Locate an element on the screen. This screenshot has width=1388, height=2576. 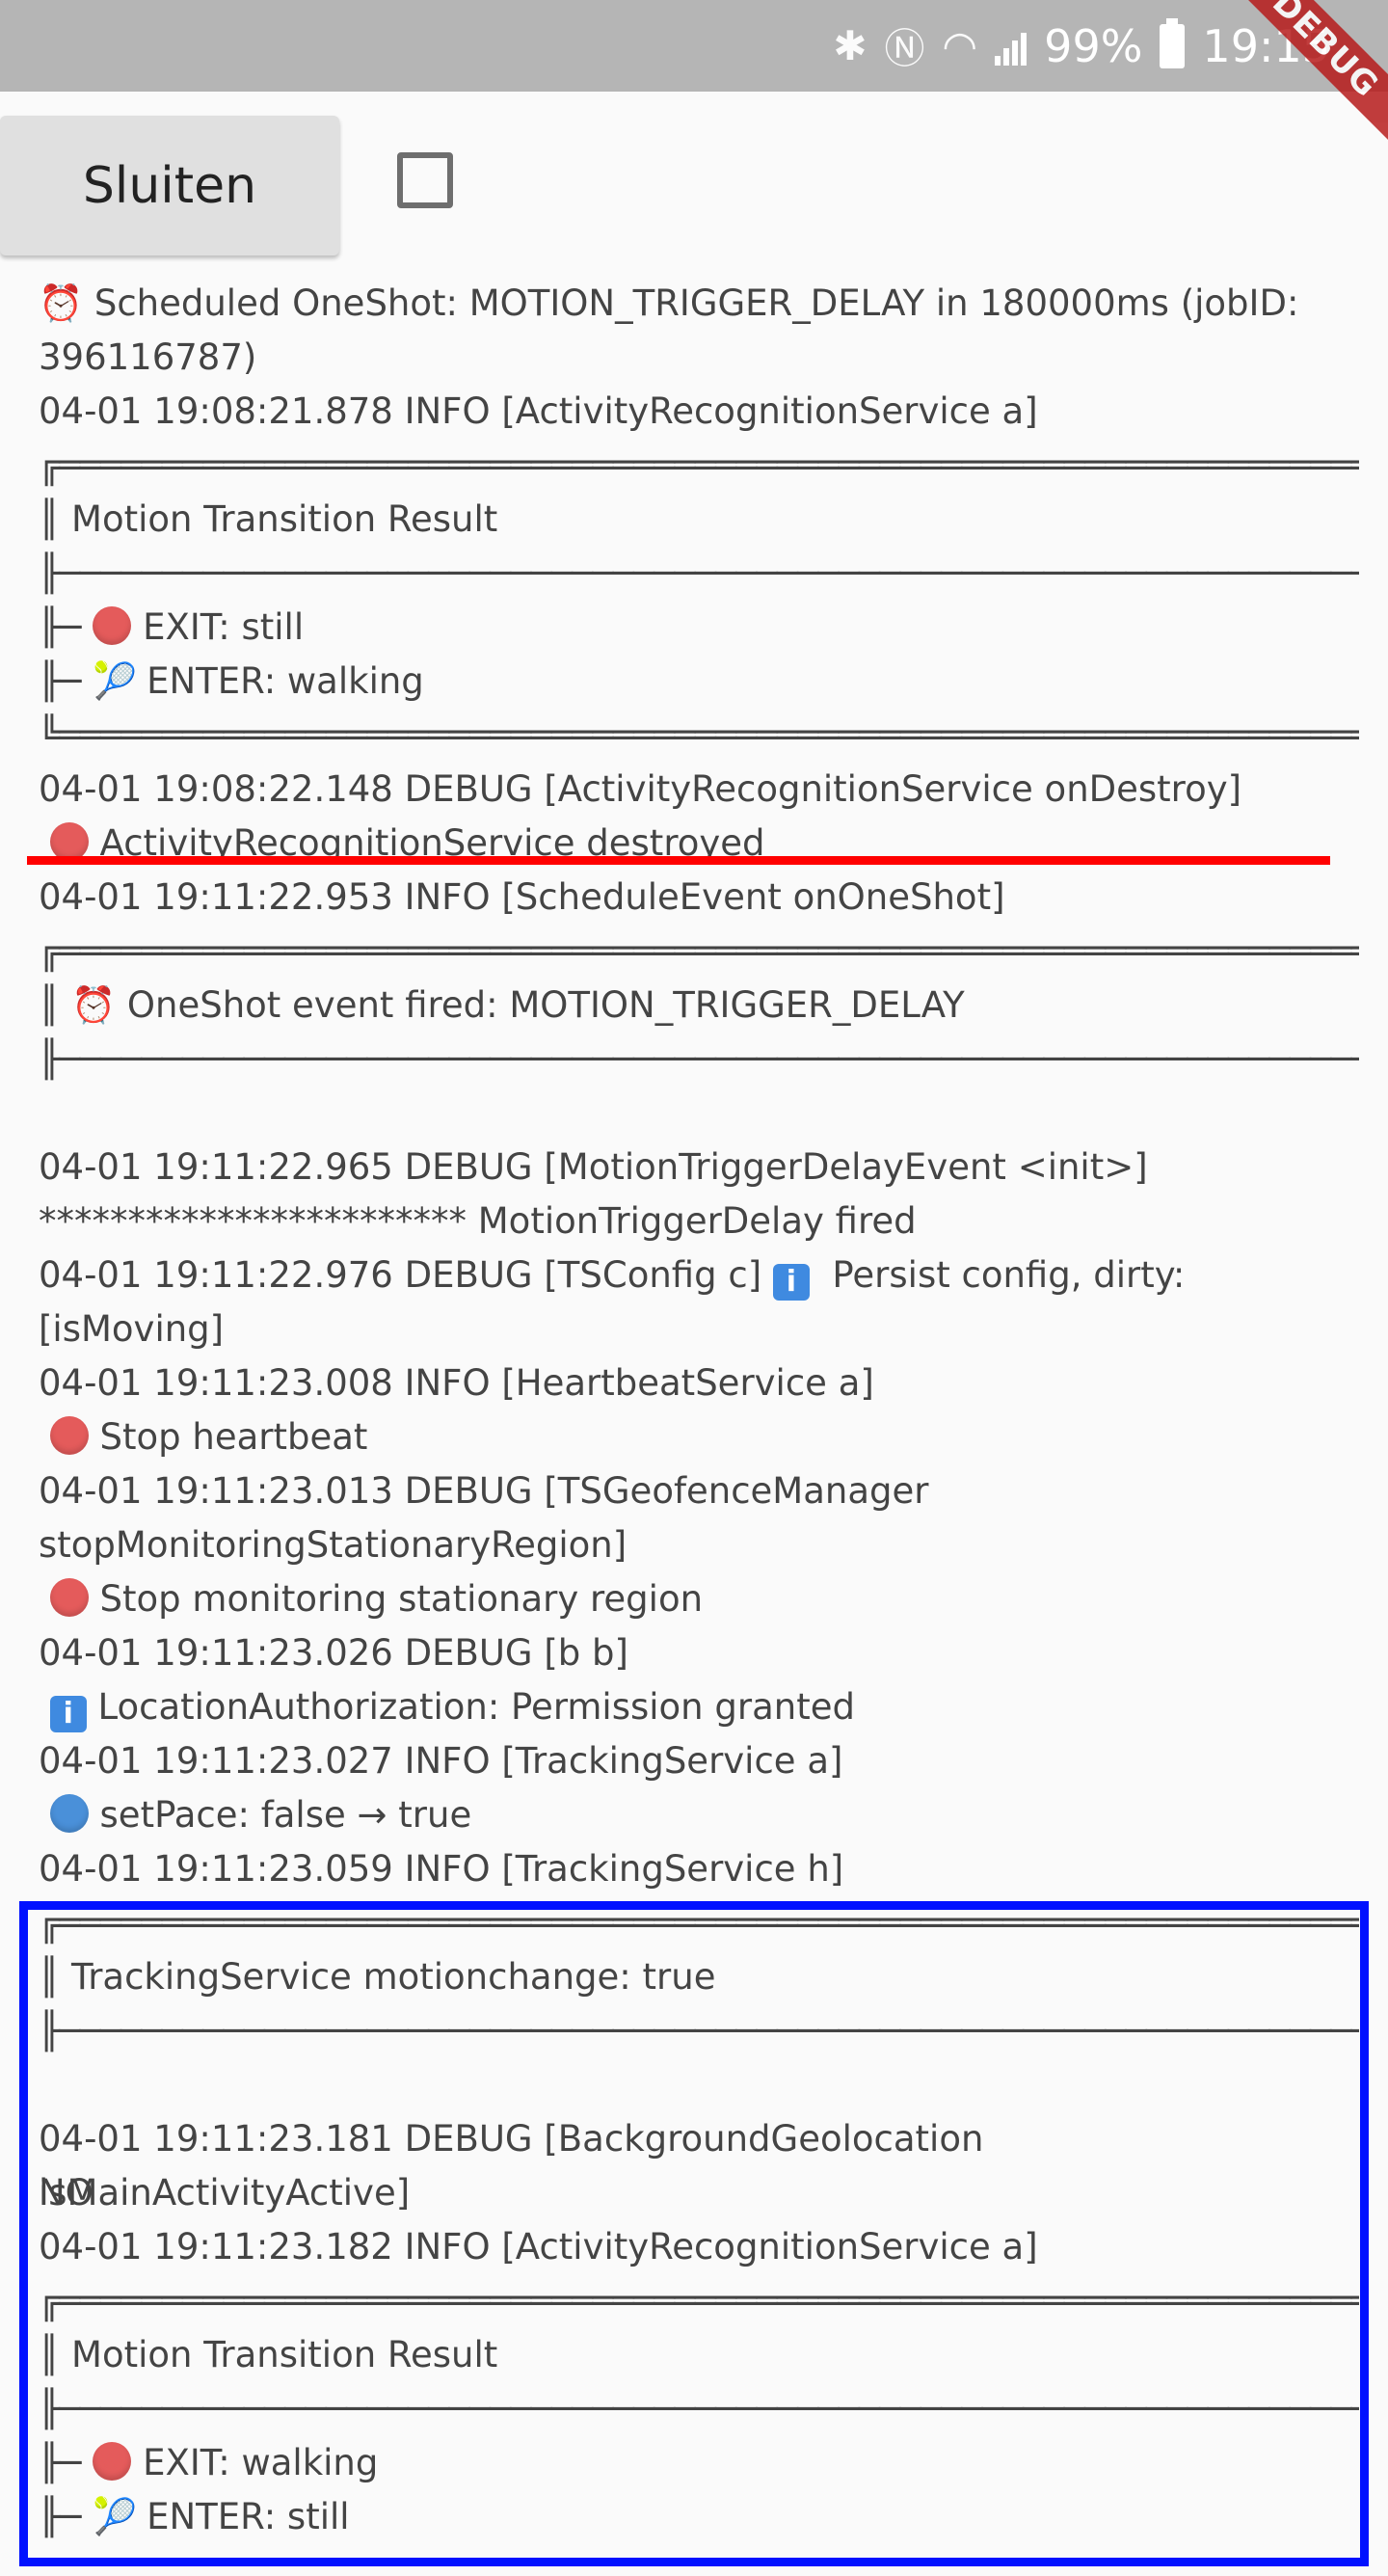
bluetooth-icon: ✱ is located at coordinates (850, 46).